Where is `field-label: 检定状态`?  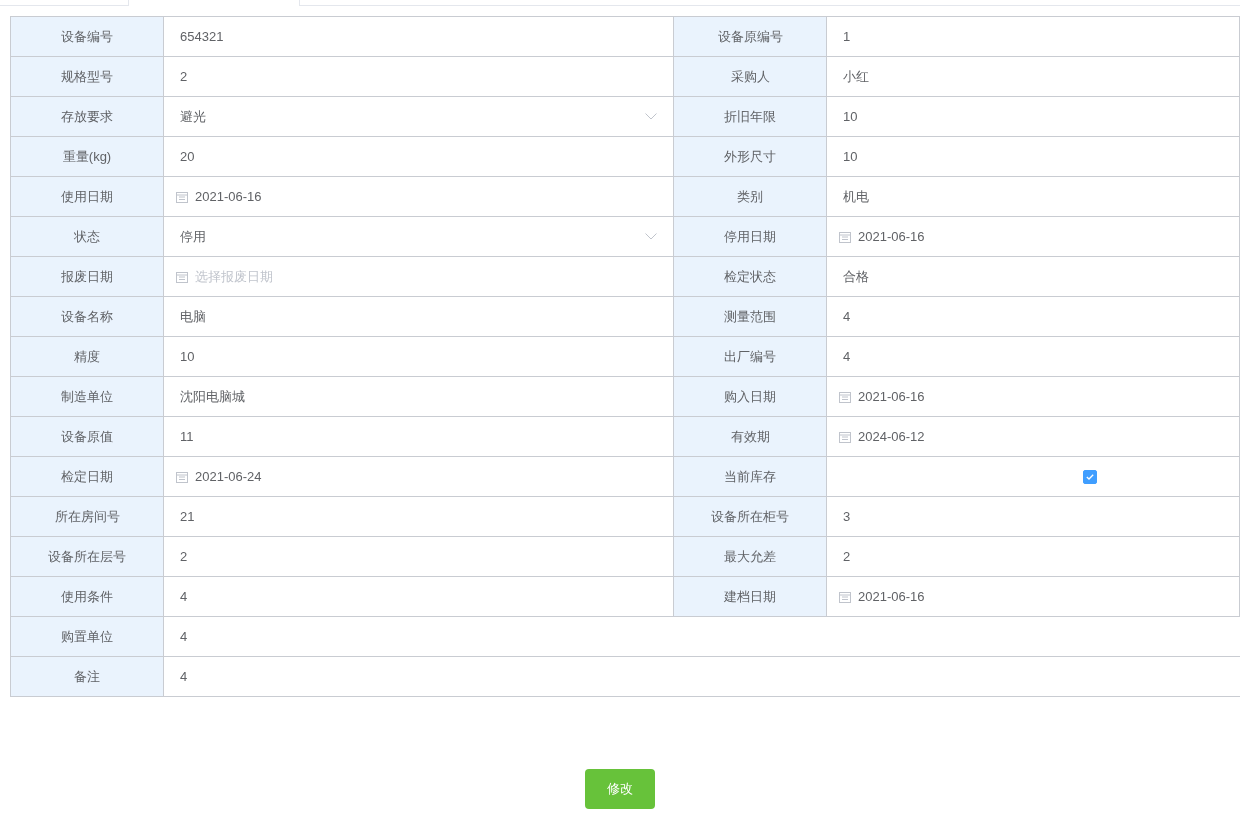 field-label: 检定状态 is located at coordinates (750, 276).